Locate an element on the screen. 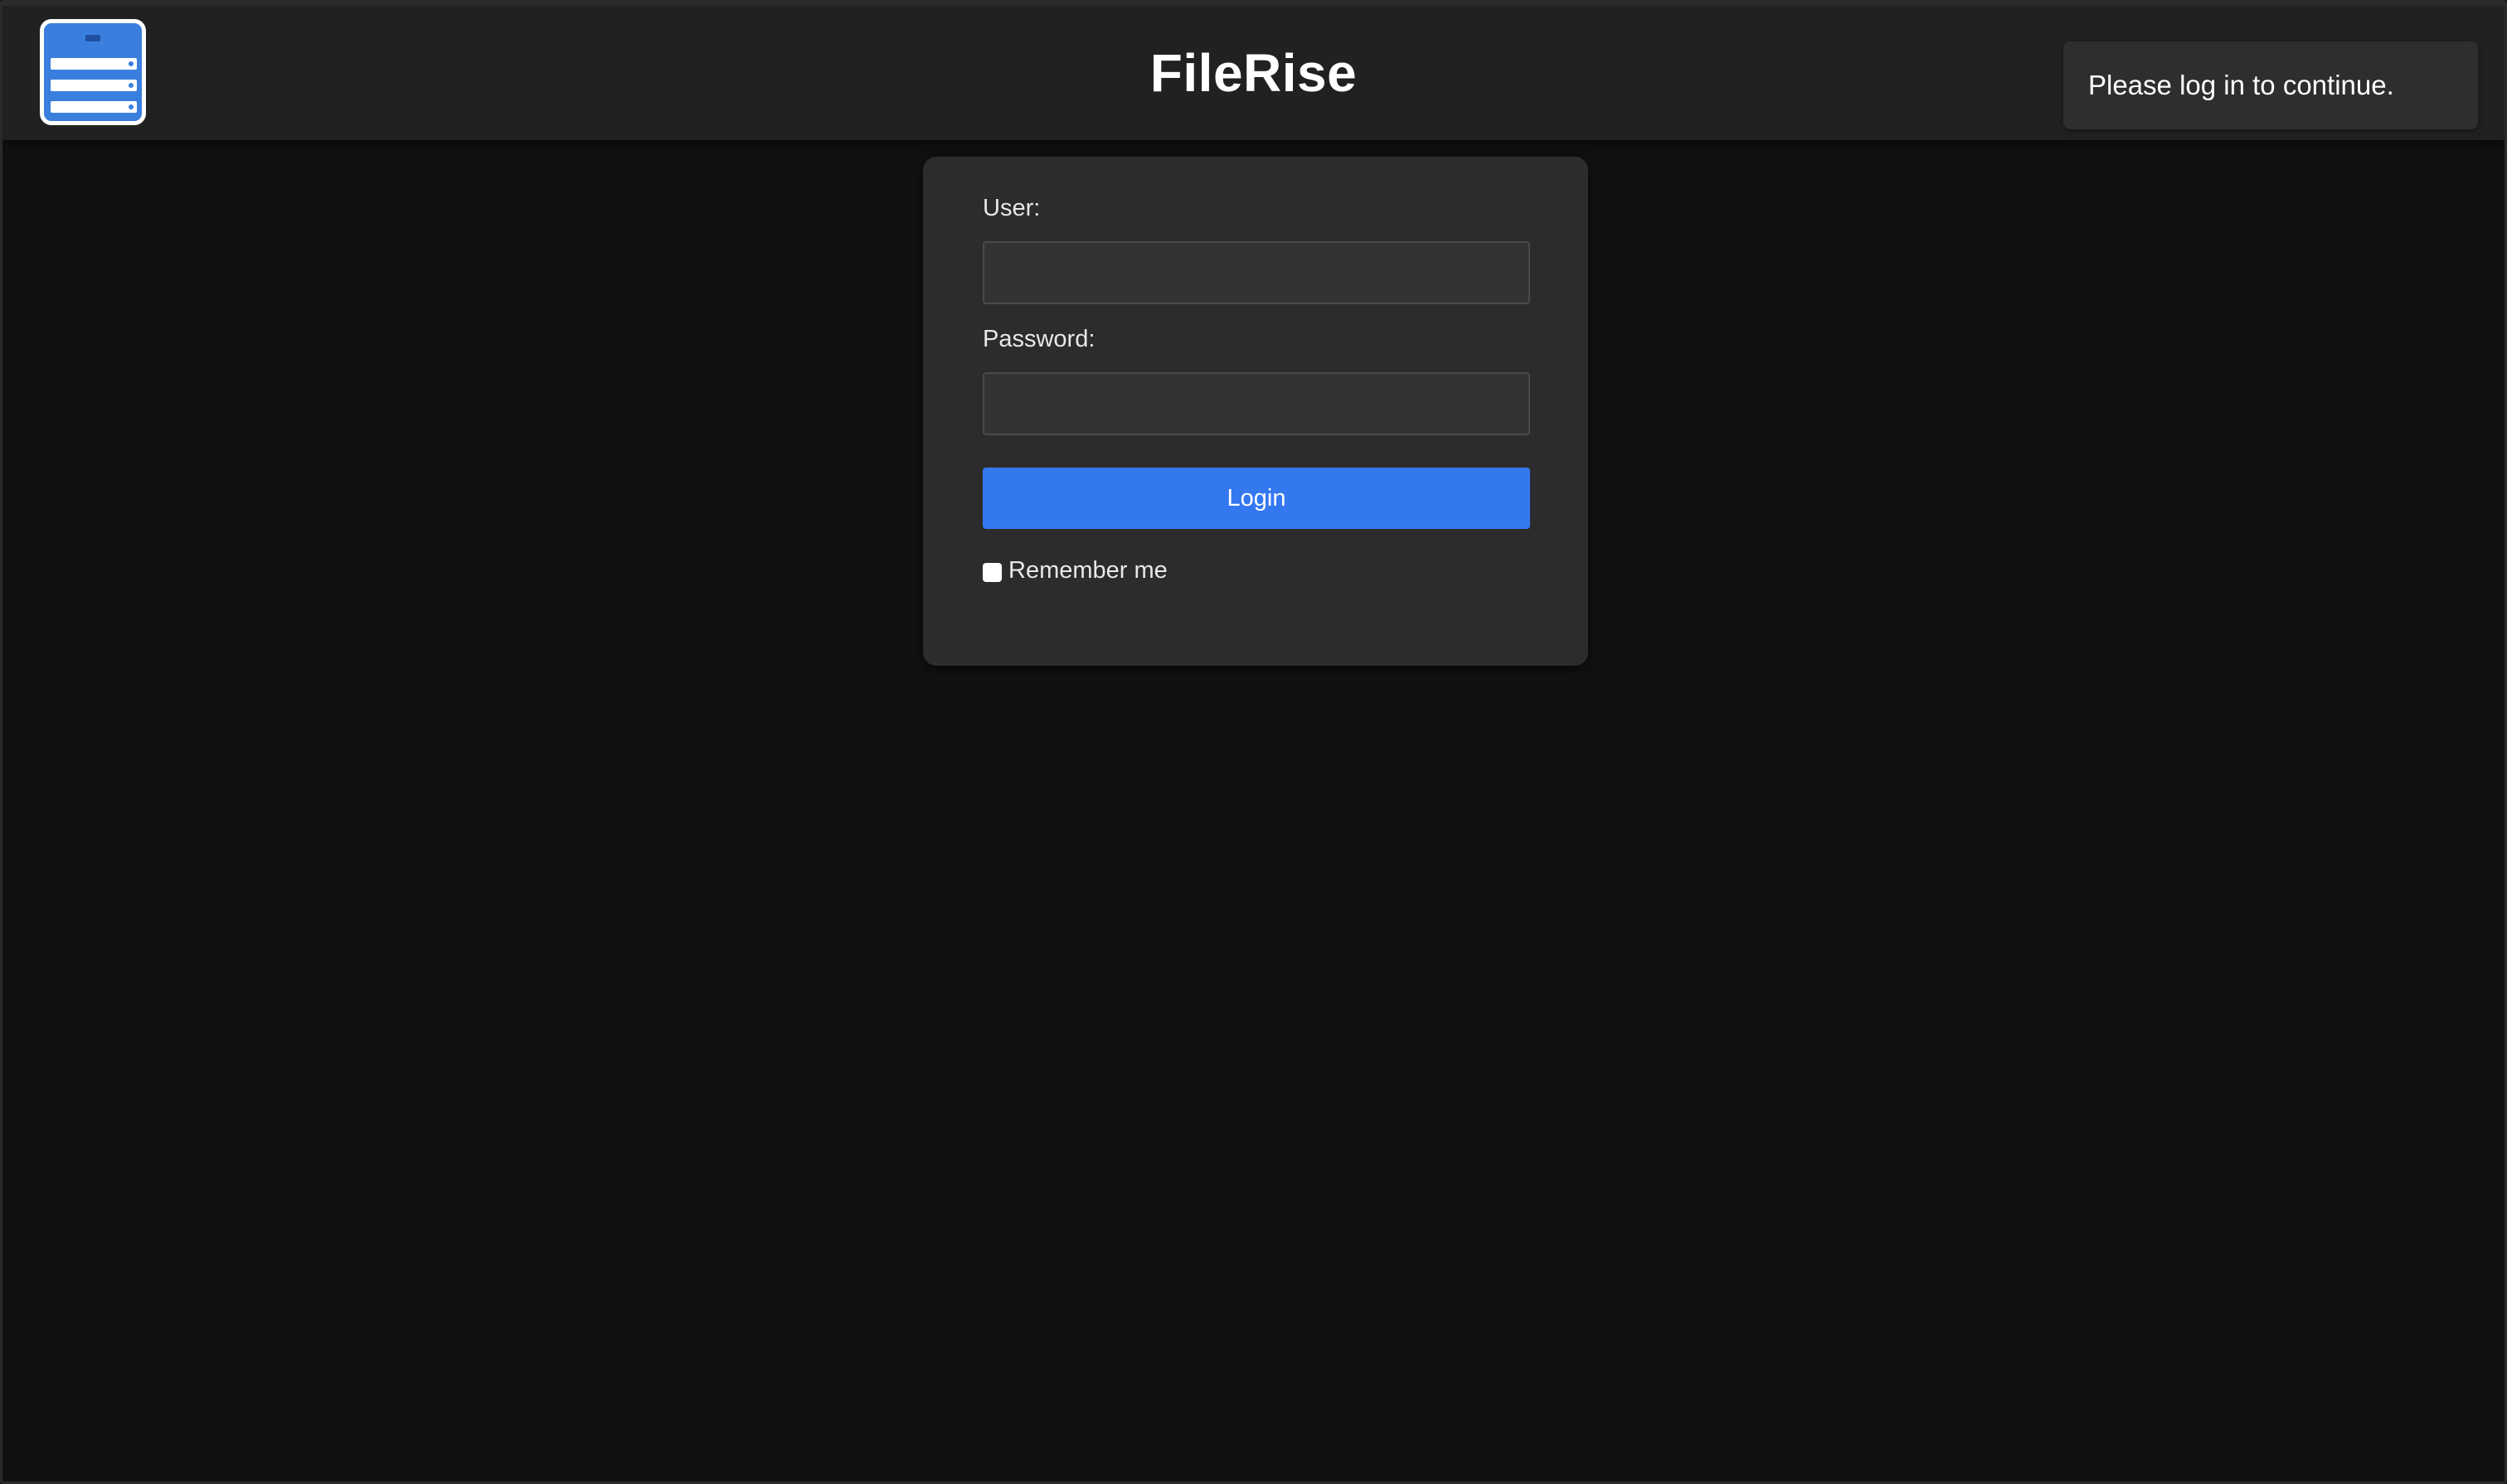 The height and width of the screenshot is (1484, 2507). remember-me-checkbox is located at coordinates (992, 572).